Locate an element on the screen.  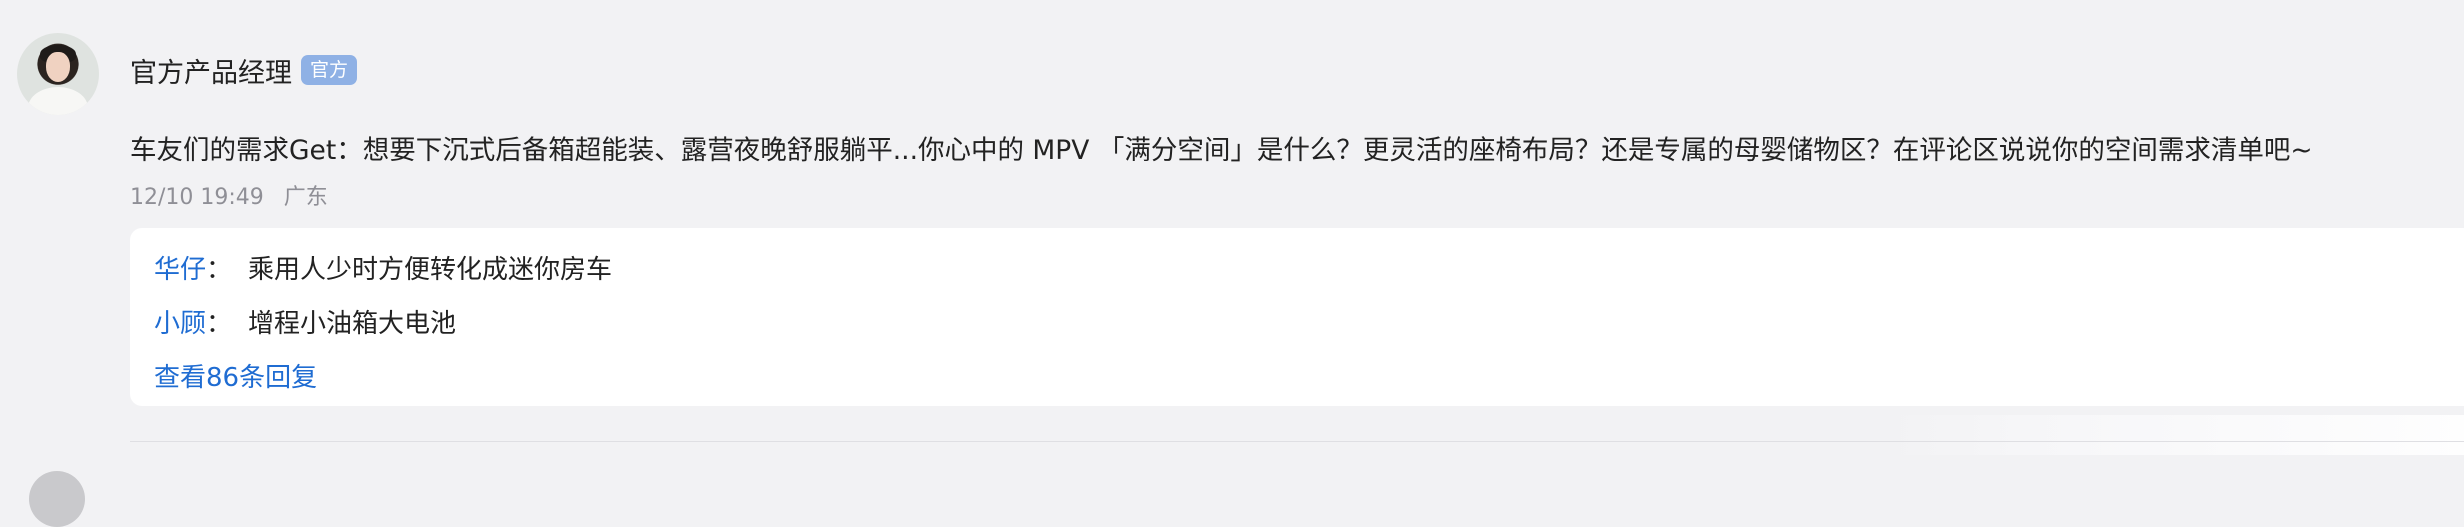
author-row: 官方产品经理 官方 is located at coordinates (244, 70).